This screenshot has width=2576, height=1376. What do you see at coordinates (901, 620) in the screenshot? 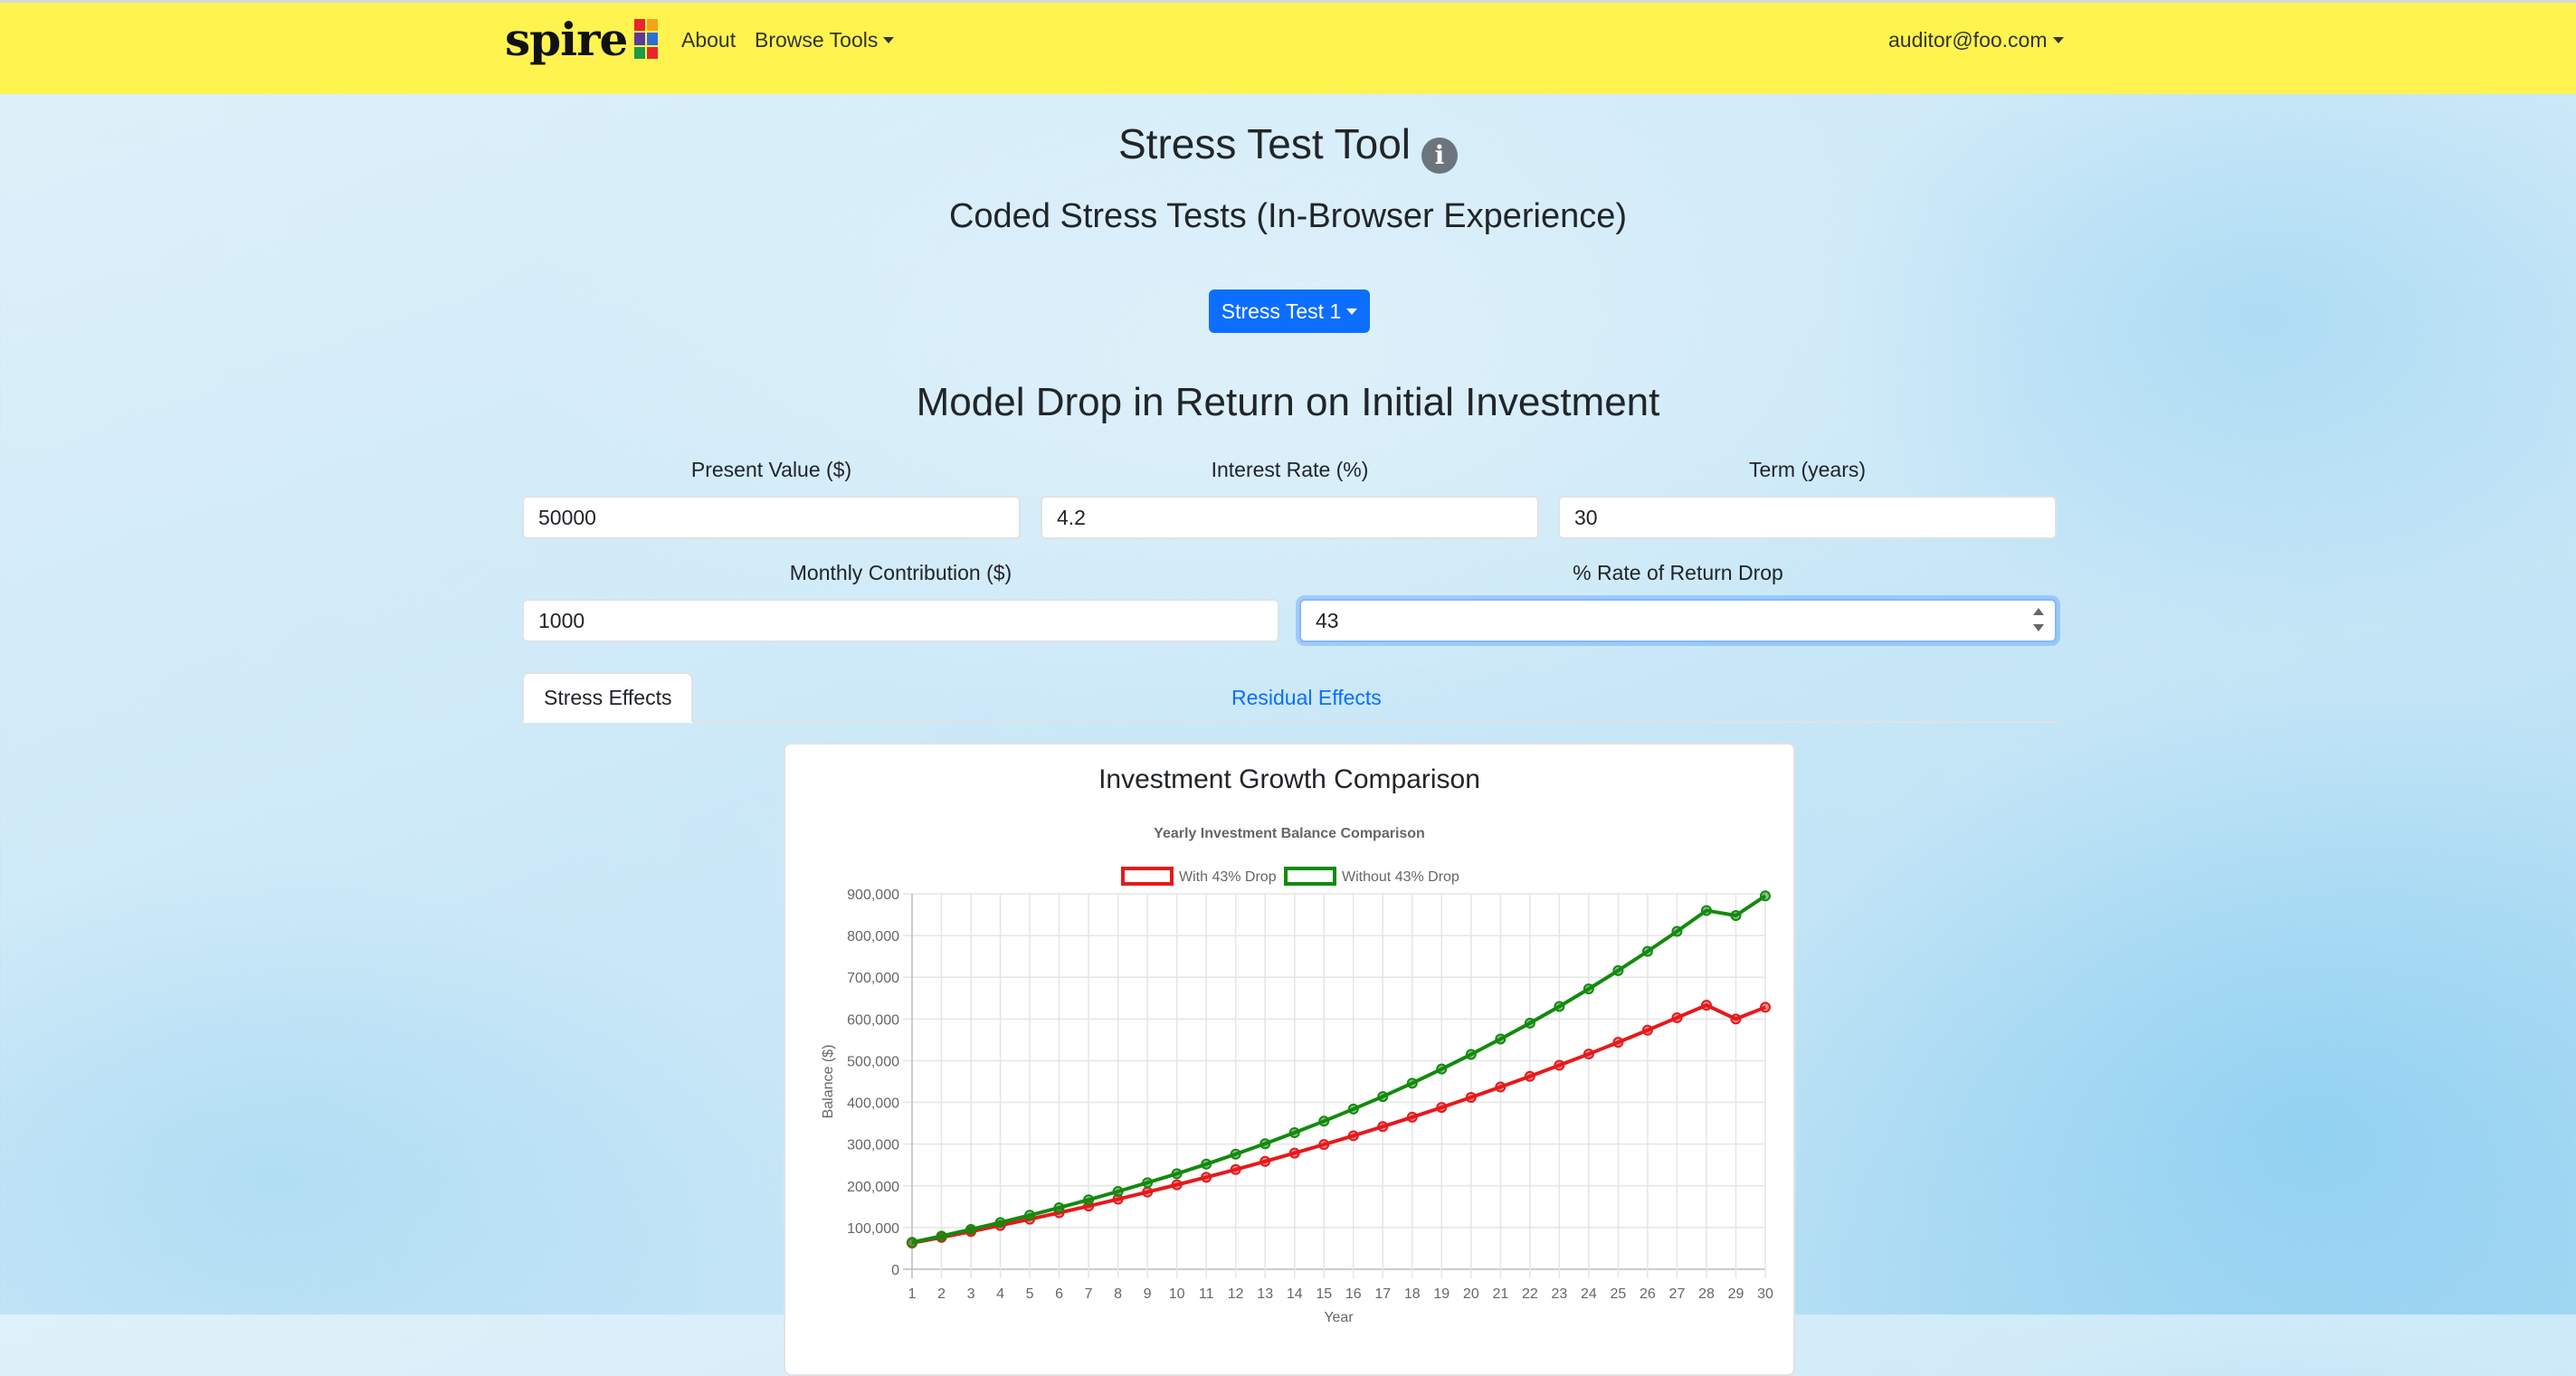
I see `monthly-contribution-input` at bounding box center [901, 620].